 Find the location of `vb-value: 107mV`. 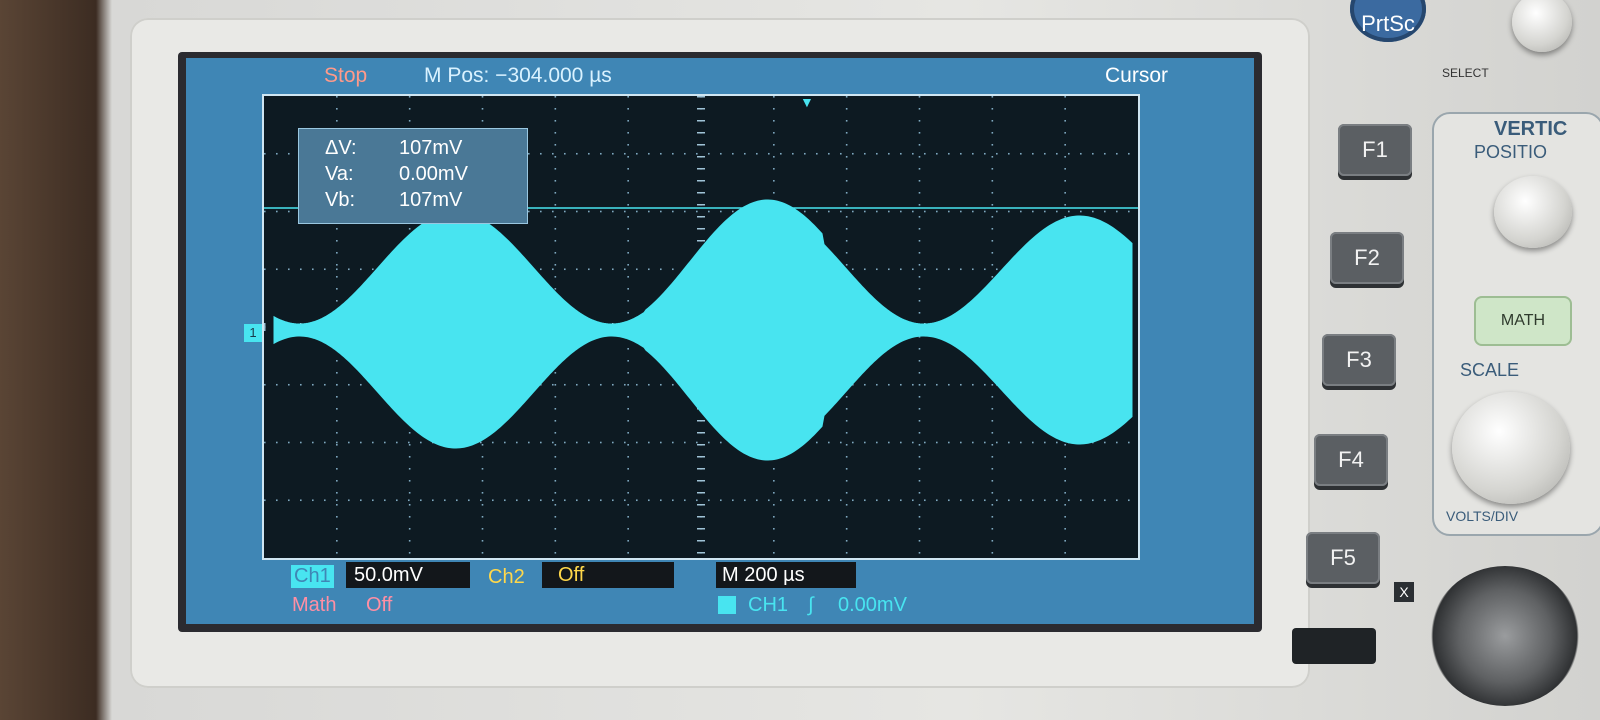

vb-value: 107mV is located at coordinates (431, 200).